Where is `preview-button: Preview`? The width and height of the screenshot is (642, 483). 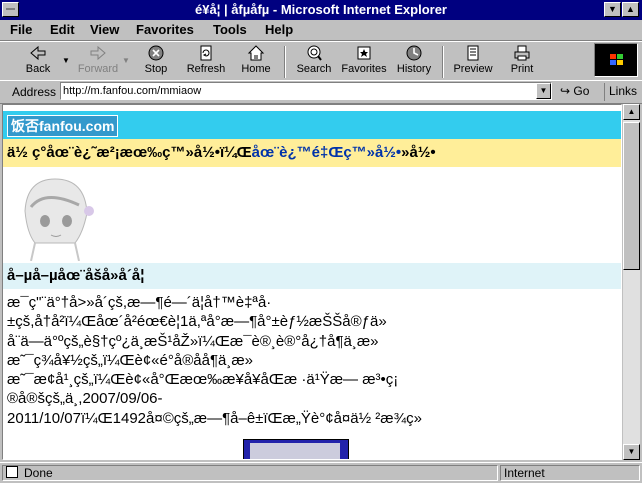
preview-button: Preview is located at coordinates (473, 61).